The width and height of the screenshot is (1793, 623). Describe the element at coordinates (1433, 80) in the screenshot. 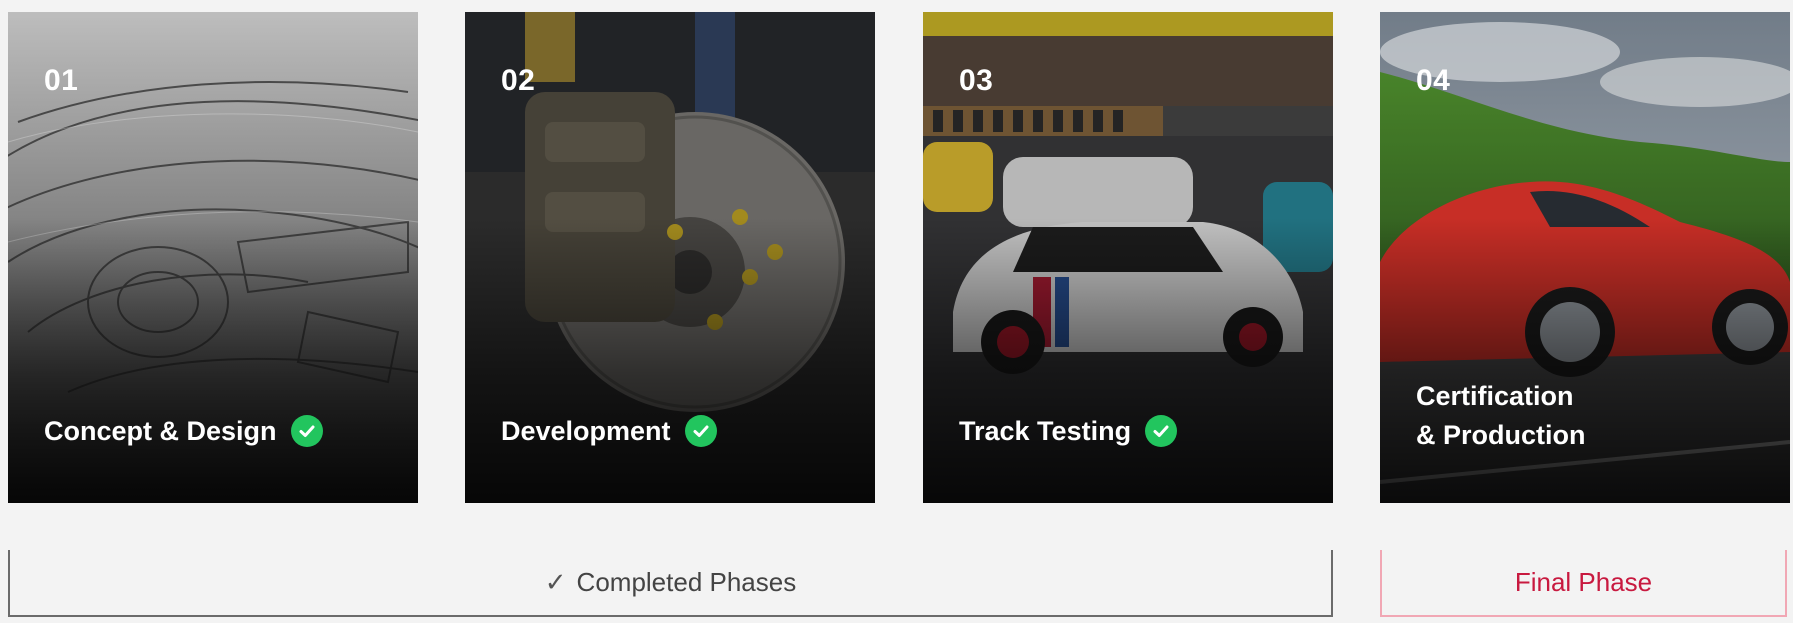

I see `phase-number: 04` at that location.